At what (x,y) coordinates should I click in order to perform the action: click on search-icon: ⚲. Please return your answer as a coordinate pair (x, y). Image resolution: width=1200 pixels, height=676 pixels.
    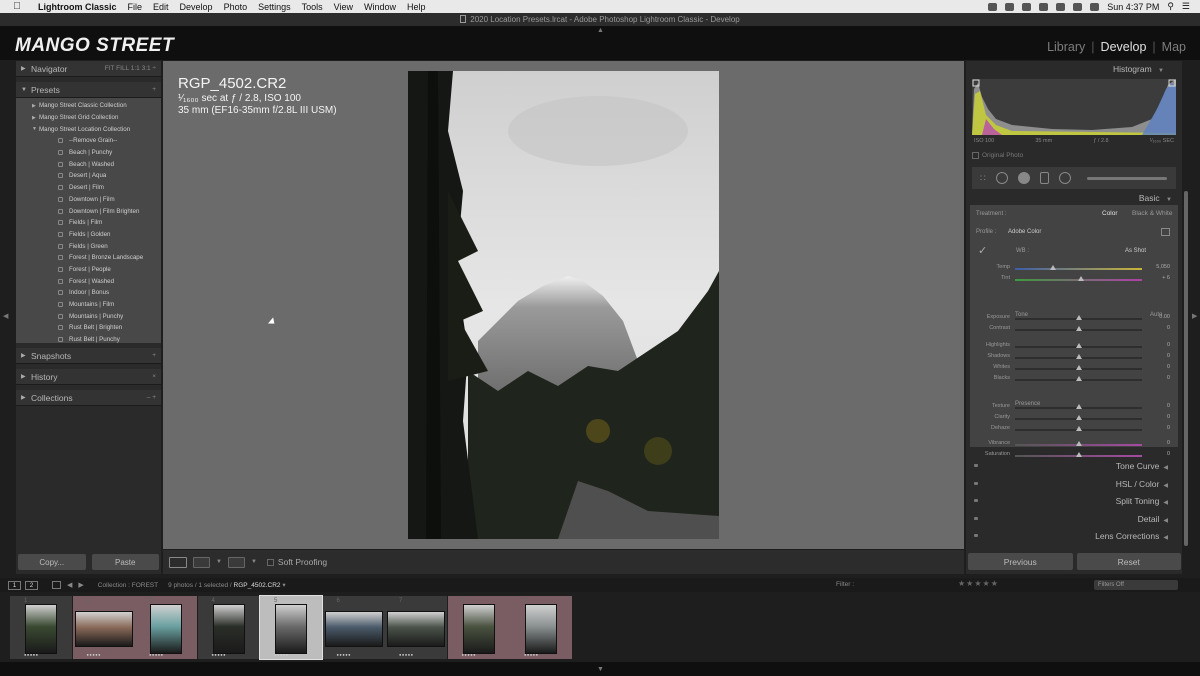
    Looking at the image, I should click on (1170, 6).